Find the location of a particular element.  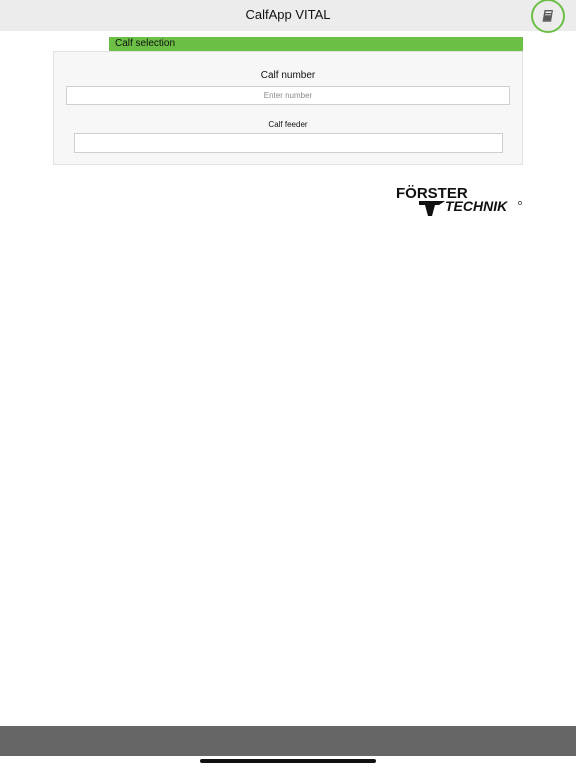

book-icon is located at coordinates (548, 16).